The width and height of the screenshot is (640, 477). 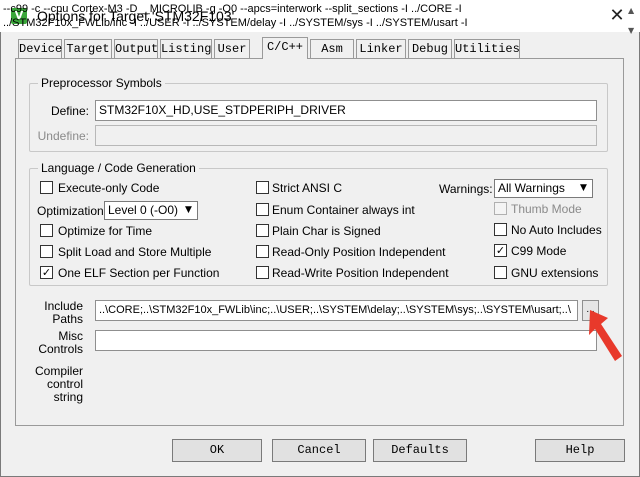 I want to click on c99-mode-checkbox: ✓, so click(x=500, y=250).